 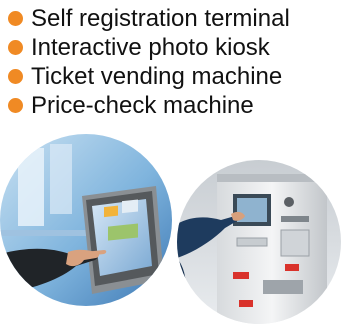 What do you see at coordinates (157, 76) in the screenshot?
I see `feature-label: Ticket vending machine` at bounding box center [157, 76].